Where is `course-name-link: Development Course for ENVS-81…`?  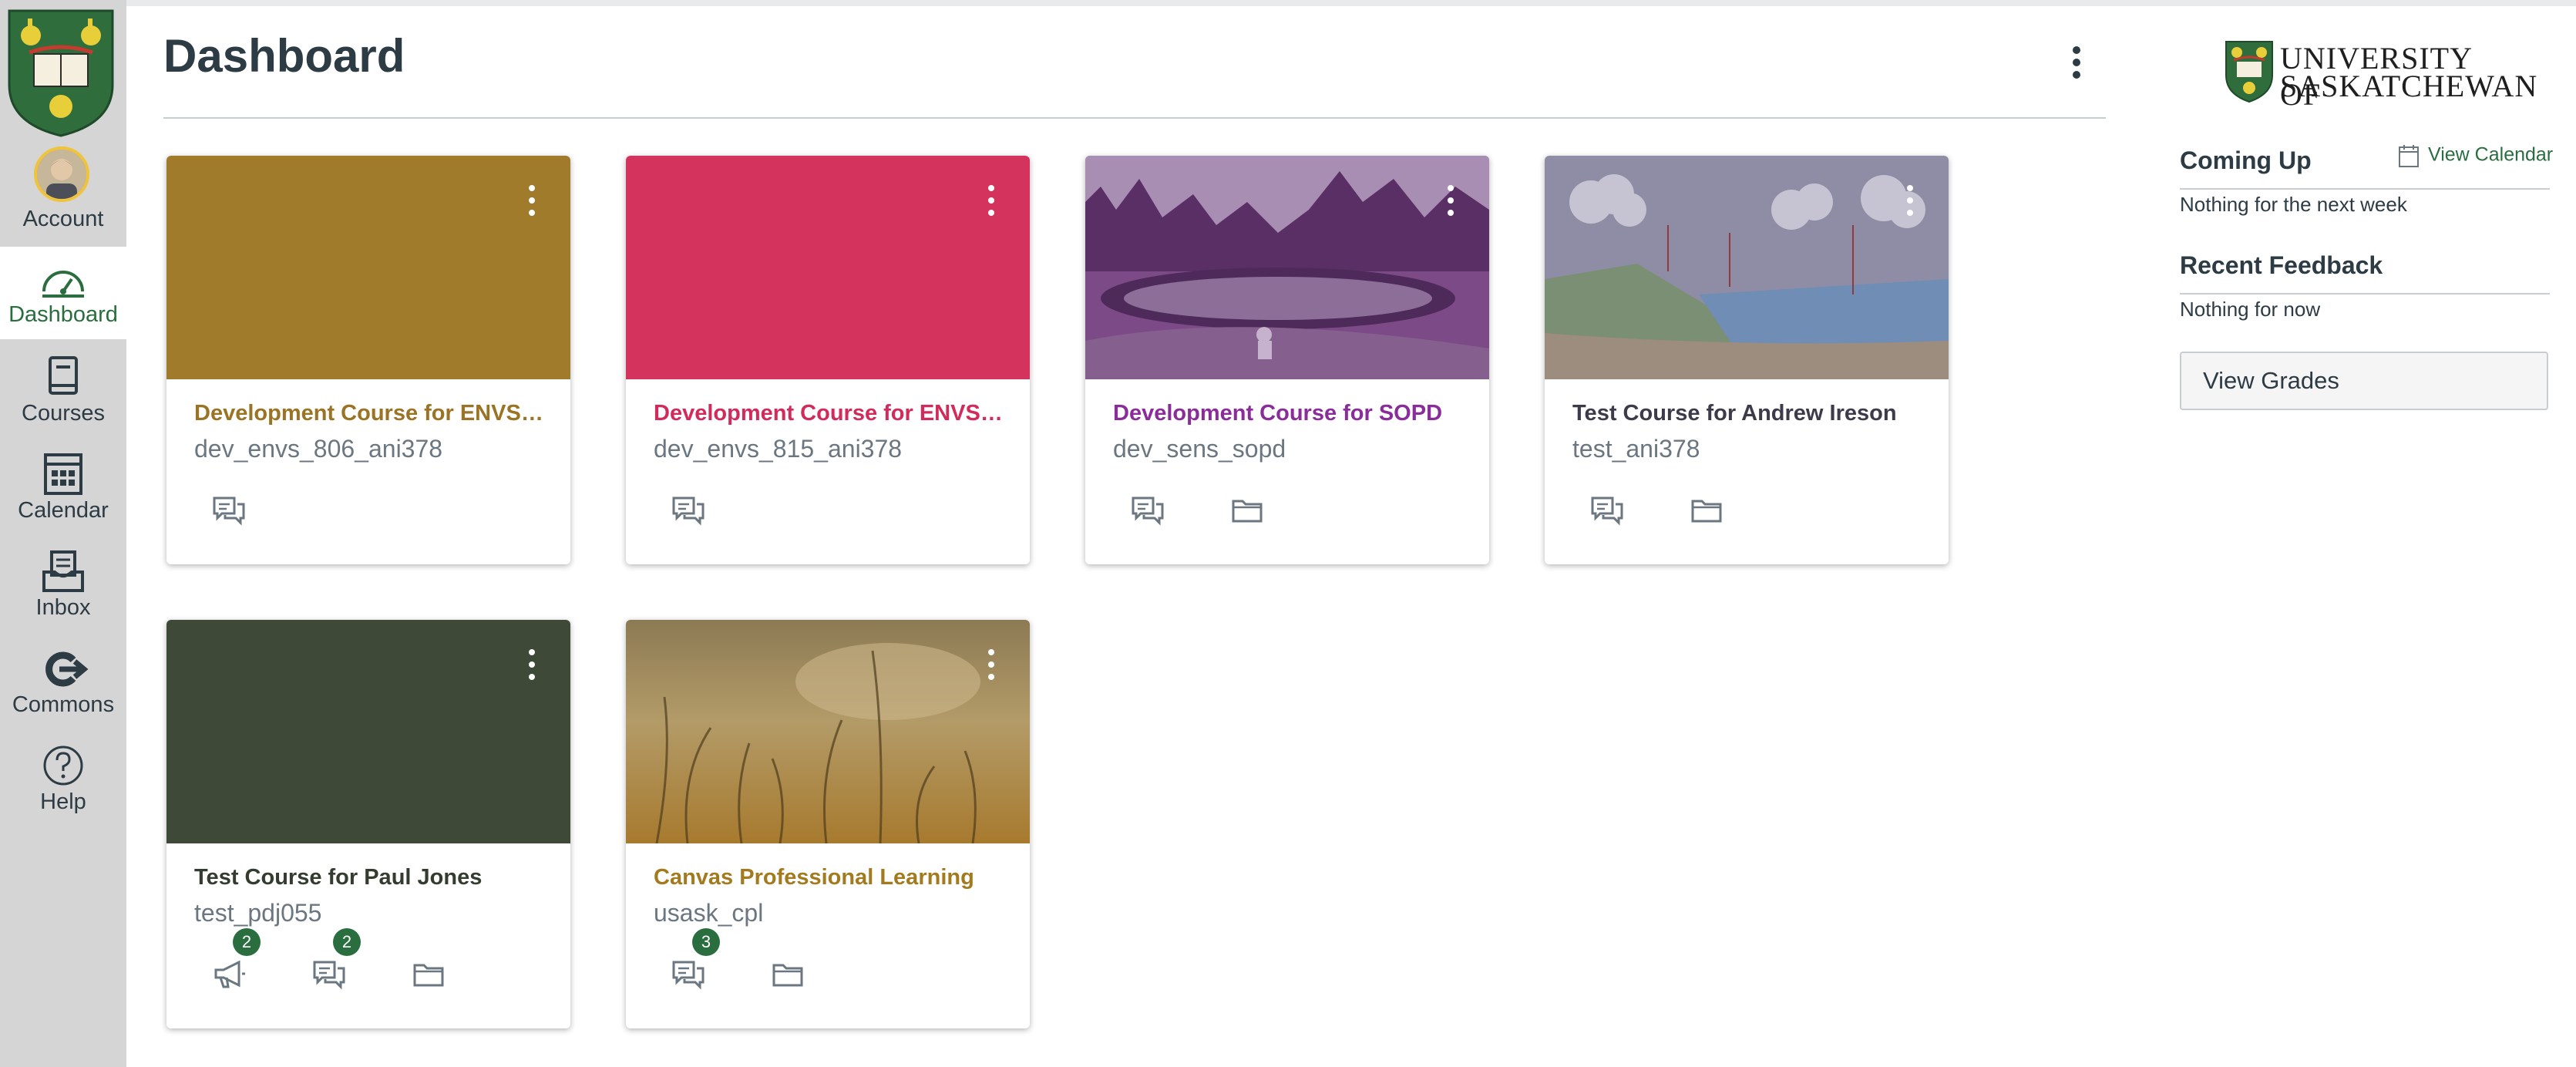 course-name-link: Development Course for ENVS-81… is located at coordinates (831, 414).